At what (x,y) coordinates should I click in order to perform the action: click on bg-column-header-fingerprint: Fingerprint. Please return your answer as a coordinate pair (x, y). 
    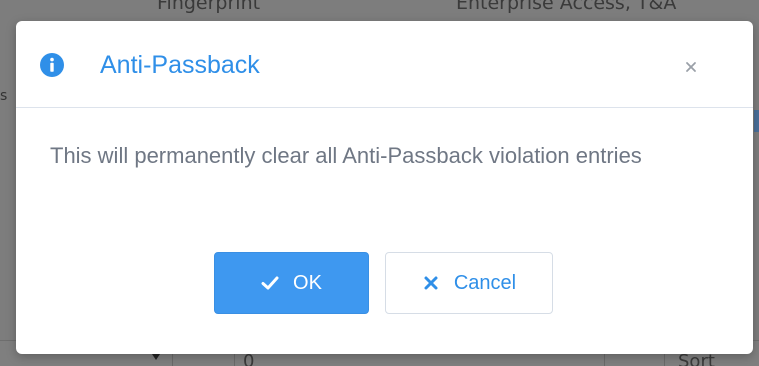
    Looking at the image, I should click on (209, 7).